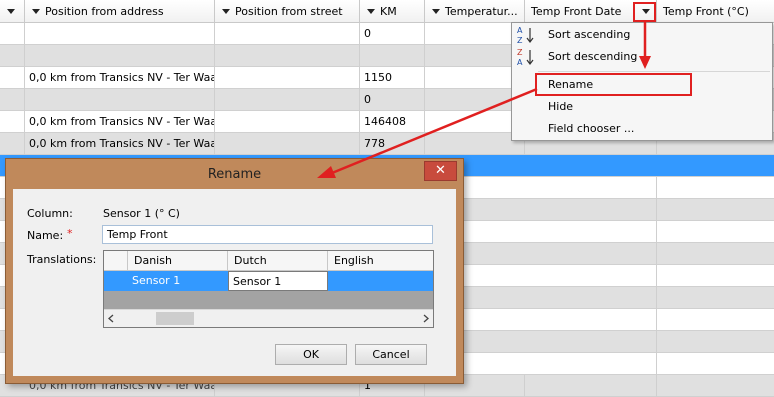  Describe the element at coordinates (278, 281) in the screenshot. I see `translation-cell-dutch: Sensor 1` at that location.